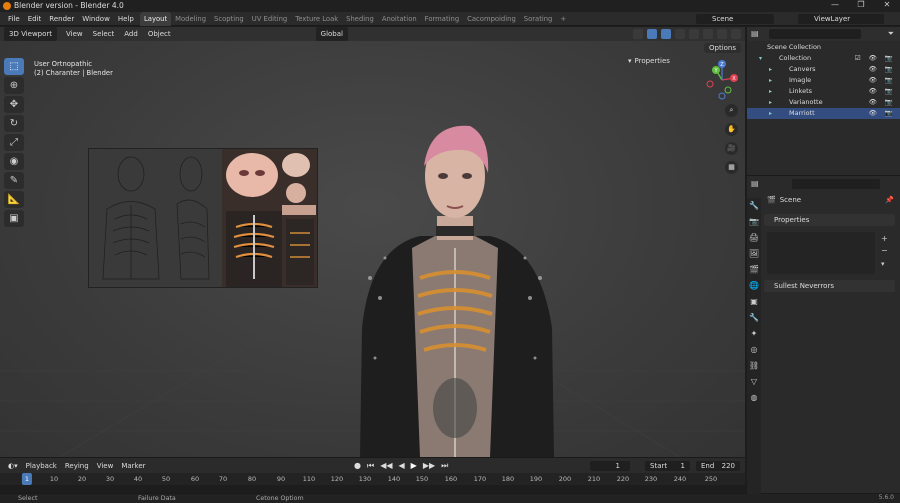 This screenshot has width=900, height=503. I want to click on outliner-item-selected: ▸ Marriott 👁 📷, so click(823, 113).